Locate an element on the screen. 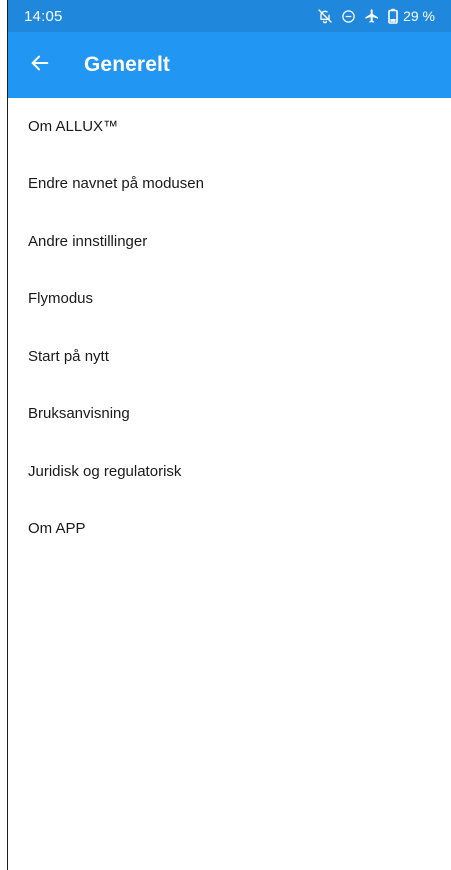  screen-edge is located at coordinates (4, 435).